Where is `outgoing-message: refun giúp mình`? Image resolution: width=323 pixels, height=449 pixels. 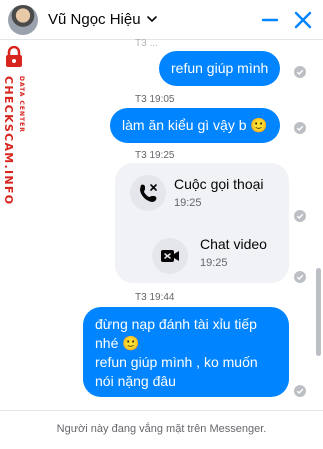 outgoing-message: refun giúp mình is located at coordinates (220, 68).